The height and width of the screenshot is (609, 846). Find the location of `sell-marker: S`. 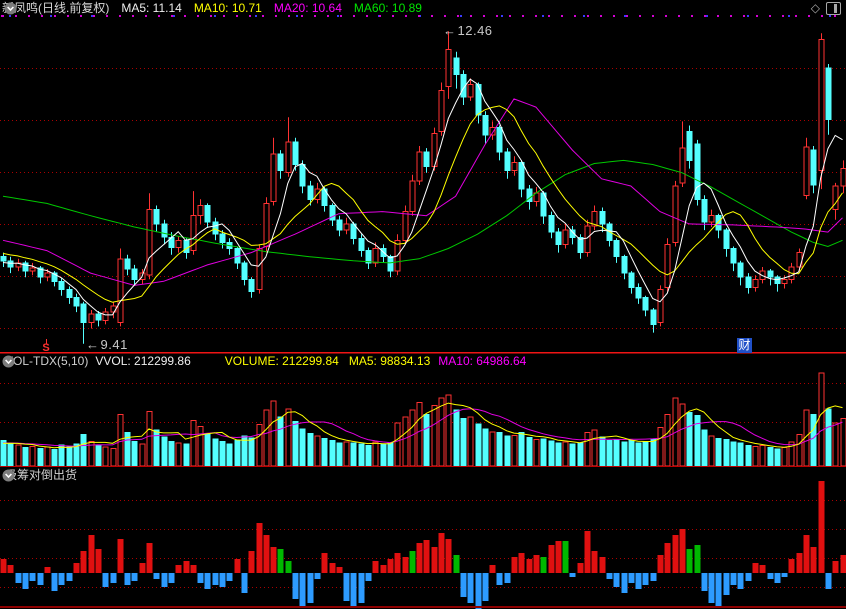

sell-marker: S is located at coordinates (46, 346).